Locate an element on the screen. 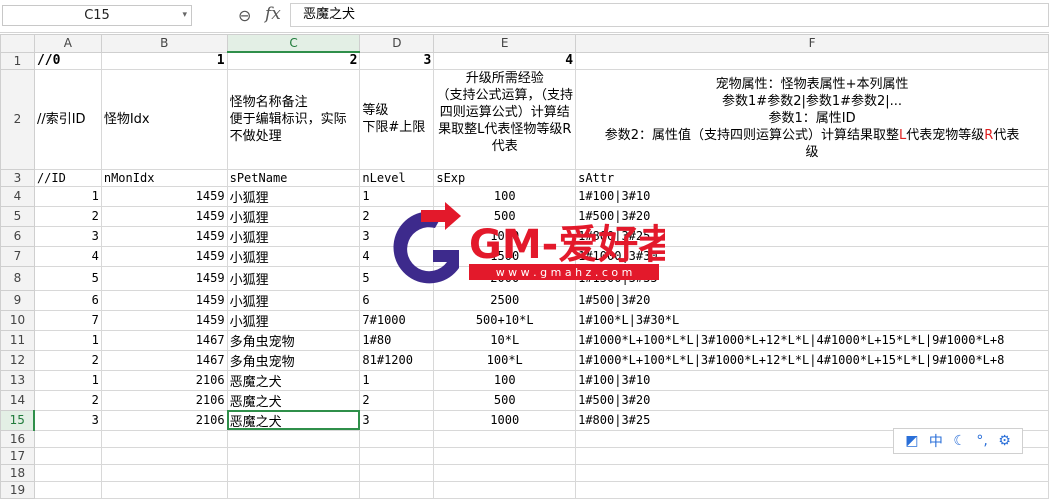 This screenshot has height=499, width=1049. moon-icon: ☾ is located at coordinates (959, 441).